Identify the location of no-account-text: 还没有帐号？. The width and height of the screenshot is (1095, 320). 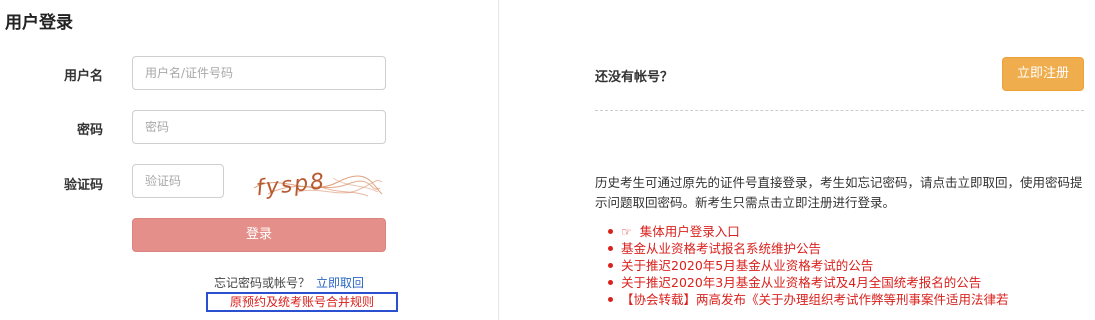
(634, 77).